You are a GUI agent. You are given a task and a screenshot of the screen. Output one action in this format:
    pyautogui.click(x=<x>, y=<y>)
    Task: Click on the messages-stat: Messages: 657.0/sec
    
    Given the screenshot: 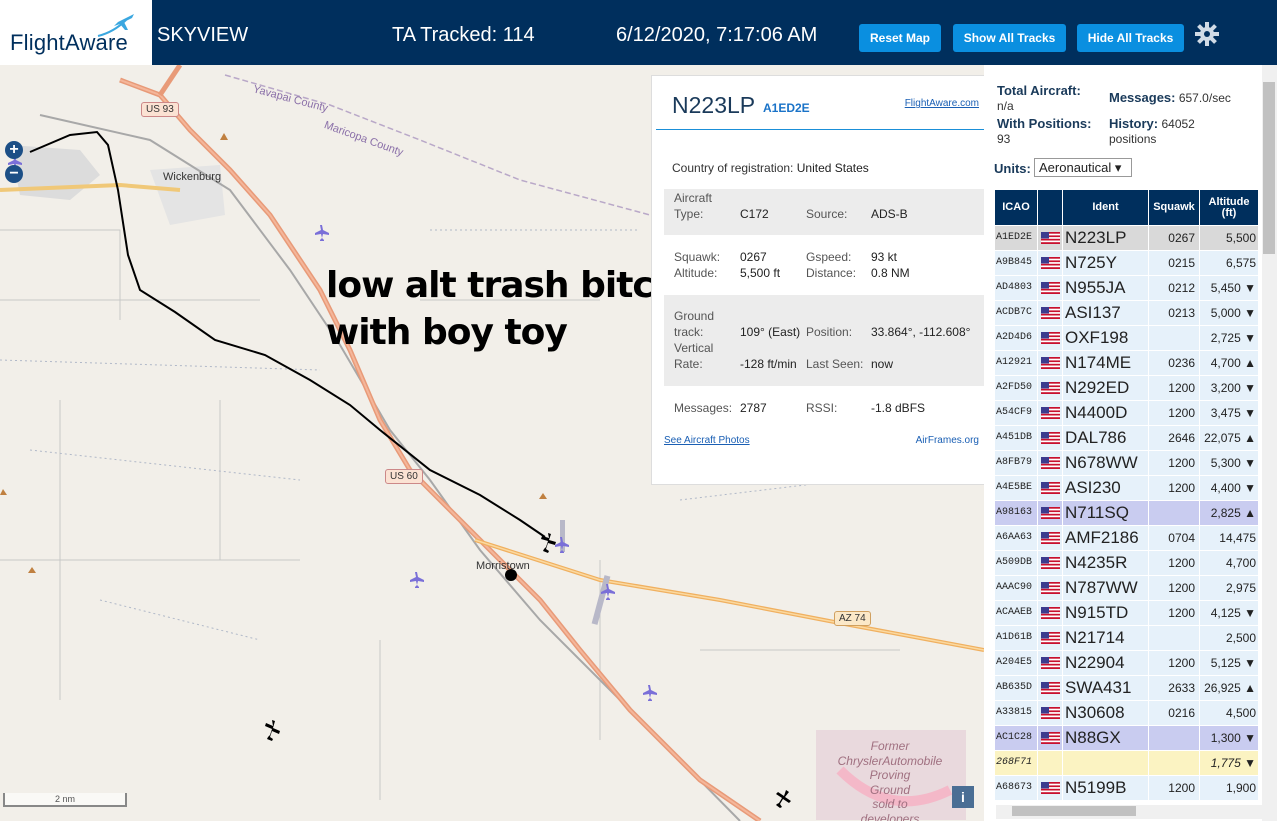 What is the action you would take?
    pyautogui.click(x=1170, y=97)
    